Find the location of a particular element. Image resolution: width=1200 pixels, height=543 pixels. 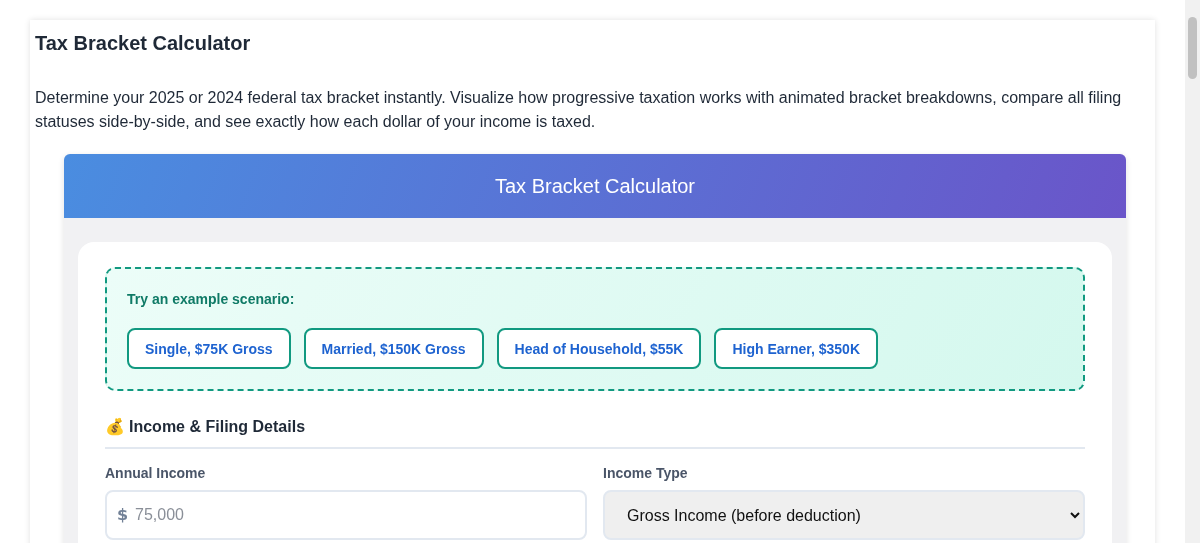

scrollbar-thumb is located at coordinates (1192, 48).